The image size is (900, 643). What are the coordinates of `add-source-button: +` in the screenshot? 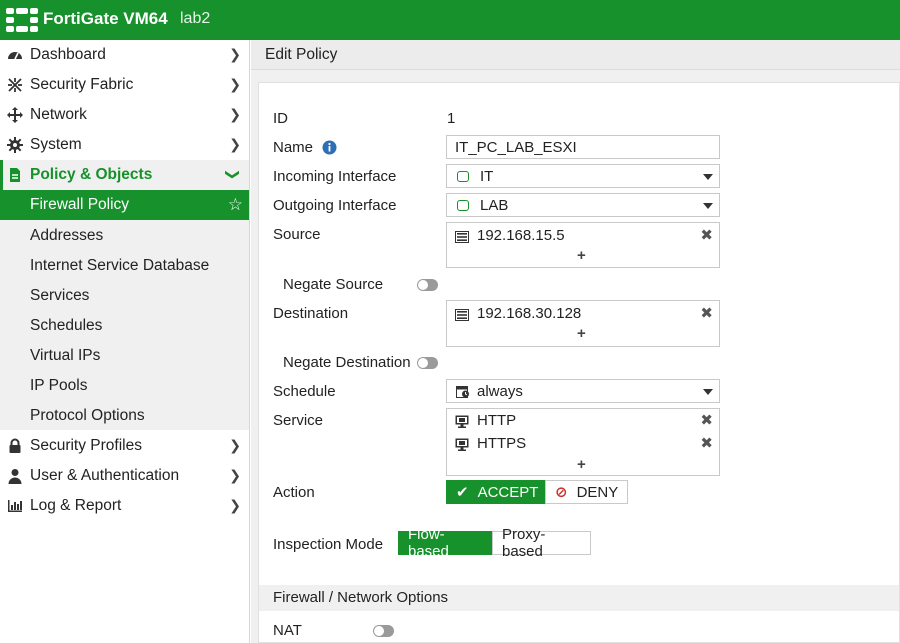 It's located at (581, 255).